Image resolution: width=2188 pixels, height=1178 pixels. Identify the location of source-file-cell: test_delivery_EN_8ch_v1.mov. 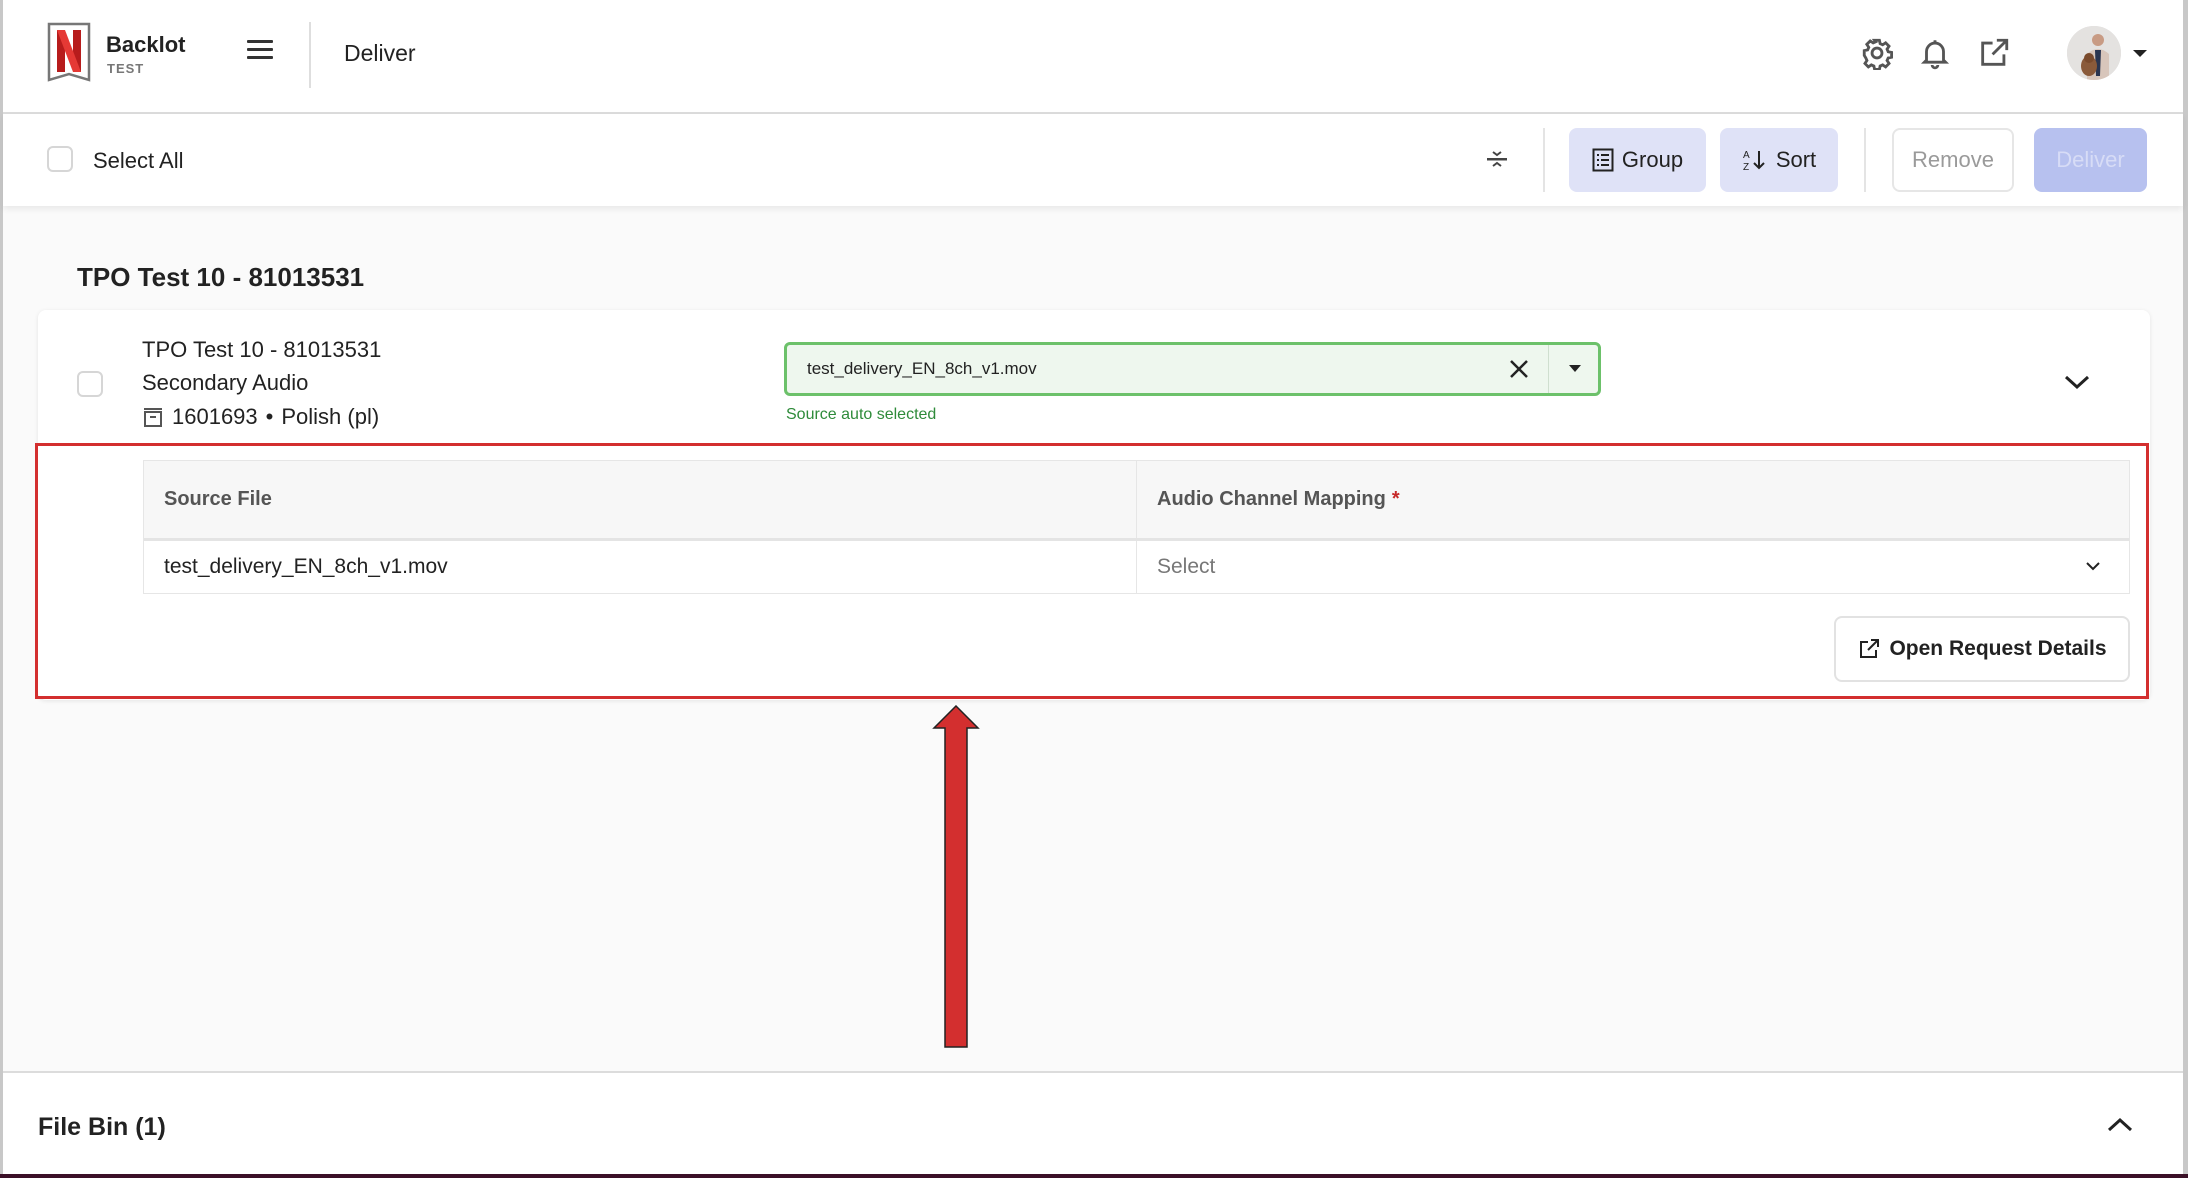
(640, 567).